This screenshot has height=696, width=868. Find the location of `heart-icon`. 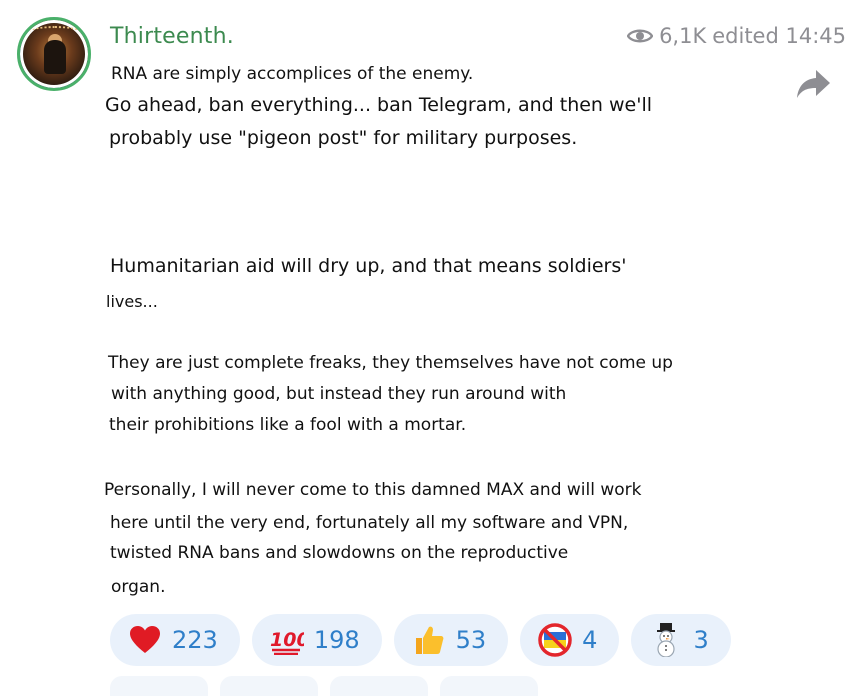

heart-icon is located at coordinates (145, 640).